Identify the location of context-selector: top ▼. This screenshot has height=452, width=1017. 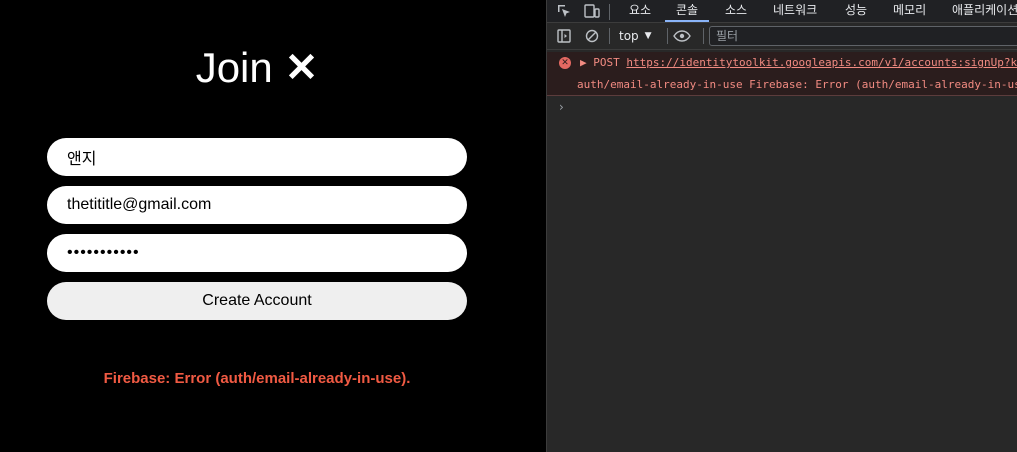
(635, 36).